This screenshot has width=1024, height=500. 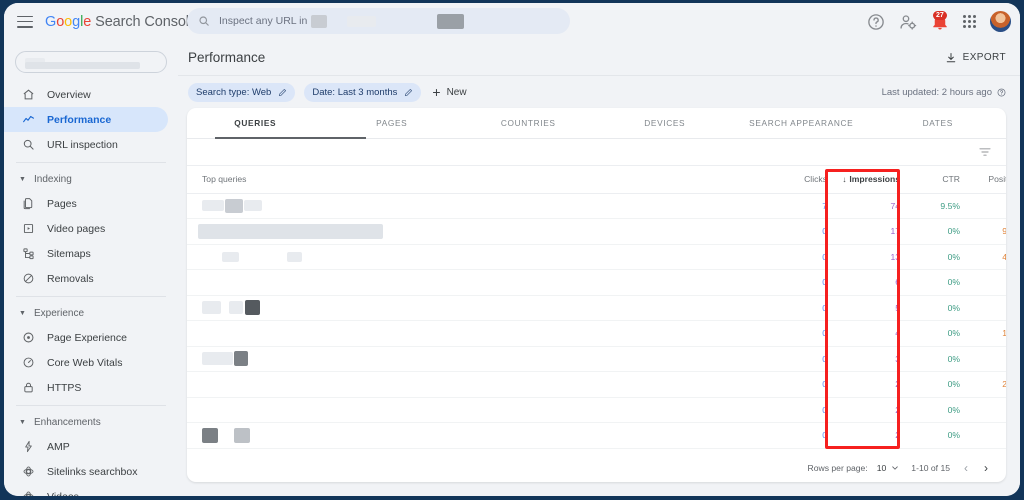 I want to click on url-inspection-search-input: Inspect any URL in, so click(x=378, y=21).